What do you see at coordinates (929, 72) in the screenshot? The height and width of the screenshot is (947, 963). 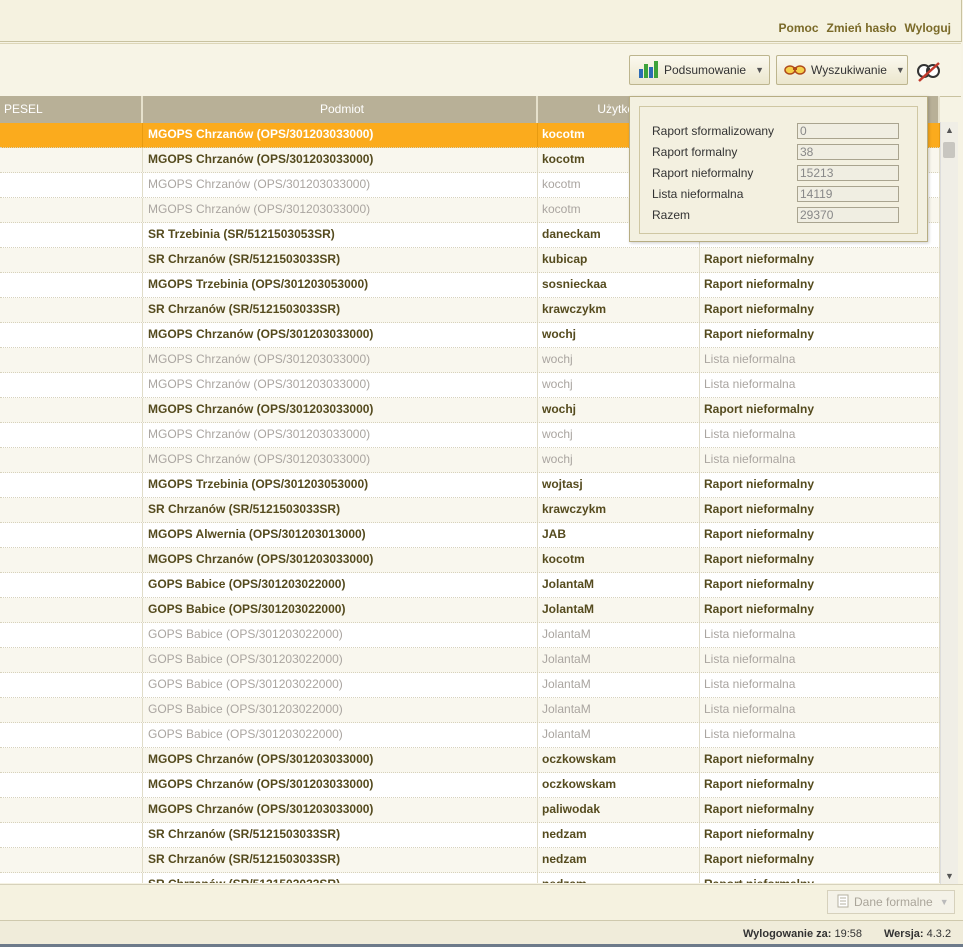 I see `clear-search-icon` at bounding box center [929, 72].